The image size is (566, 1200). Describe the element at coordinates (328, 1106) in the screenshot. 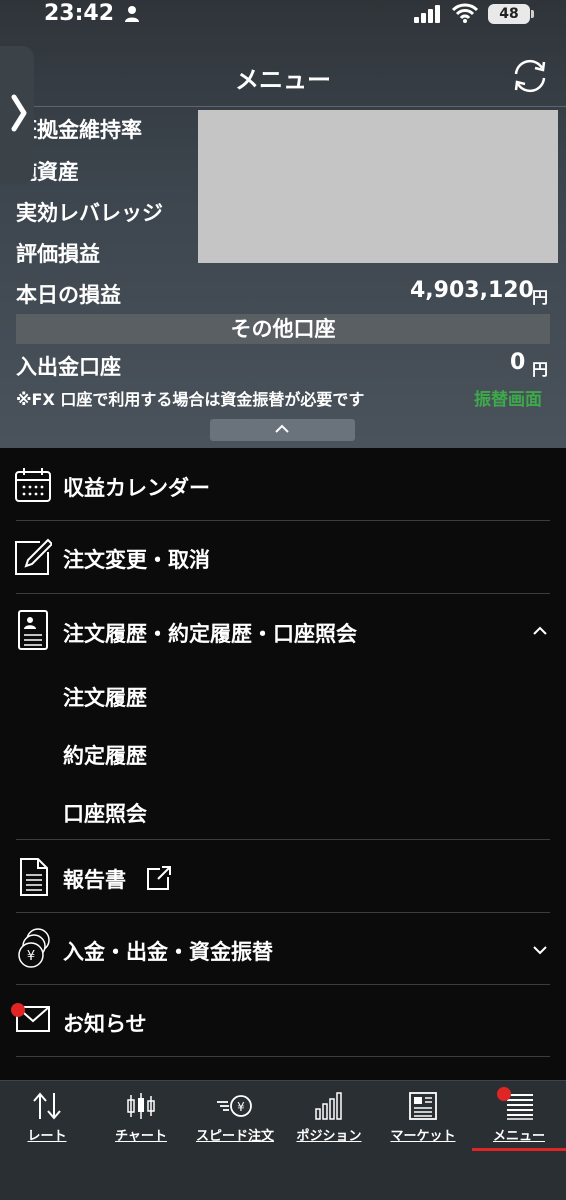

I see `bar-chart-icon` at that location.